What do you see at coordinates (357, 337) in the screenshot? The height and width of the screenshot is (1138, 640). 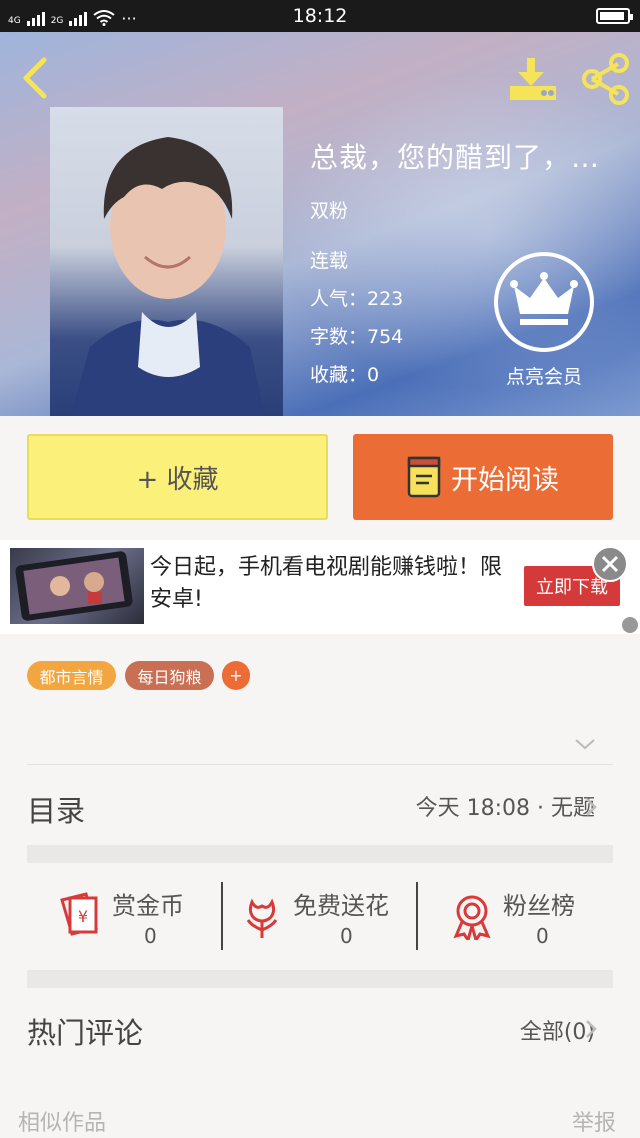 I see `book-word-count: 字数：754` at bounding box center [357, 337].